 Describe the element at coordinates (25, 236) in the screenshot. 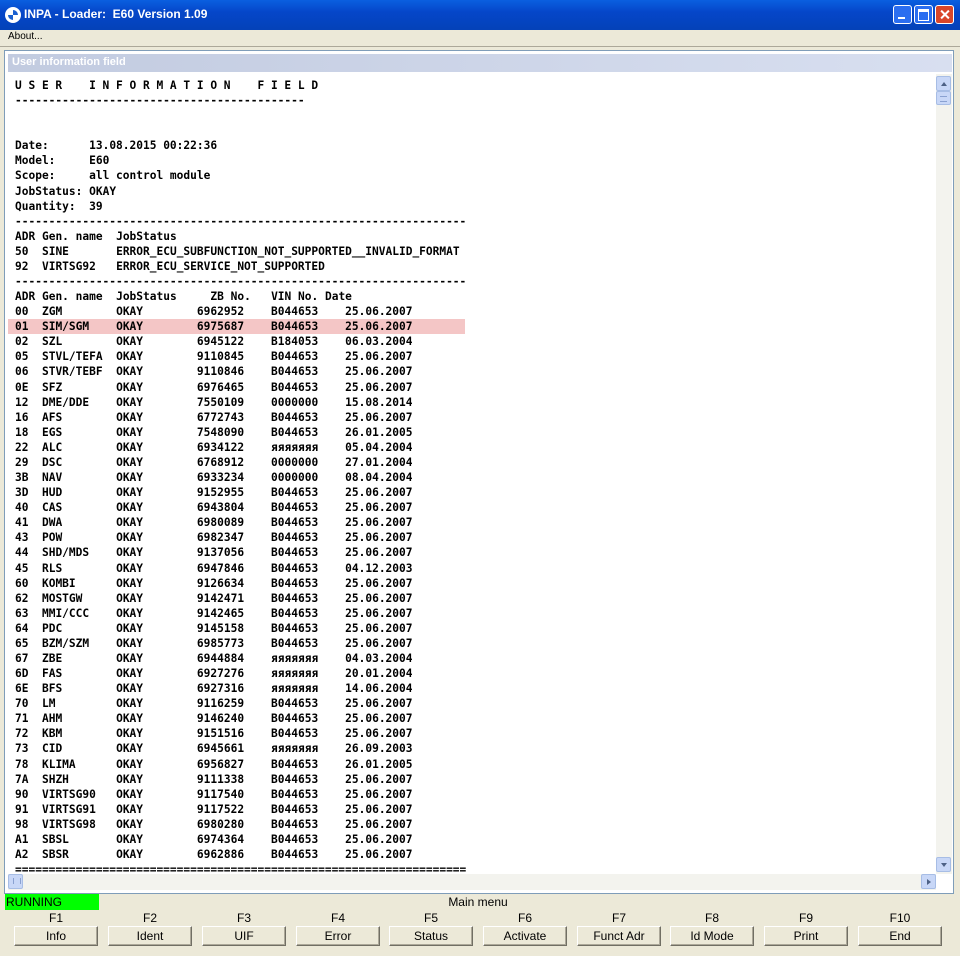

I see `column-header: ADR` at that location.